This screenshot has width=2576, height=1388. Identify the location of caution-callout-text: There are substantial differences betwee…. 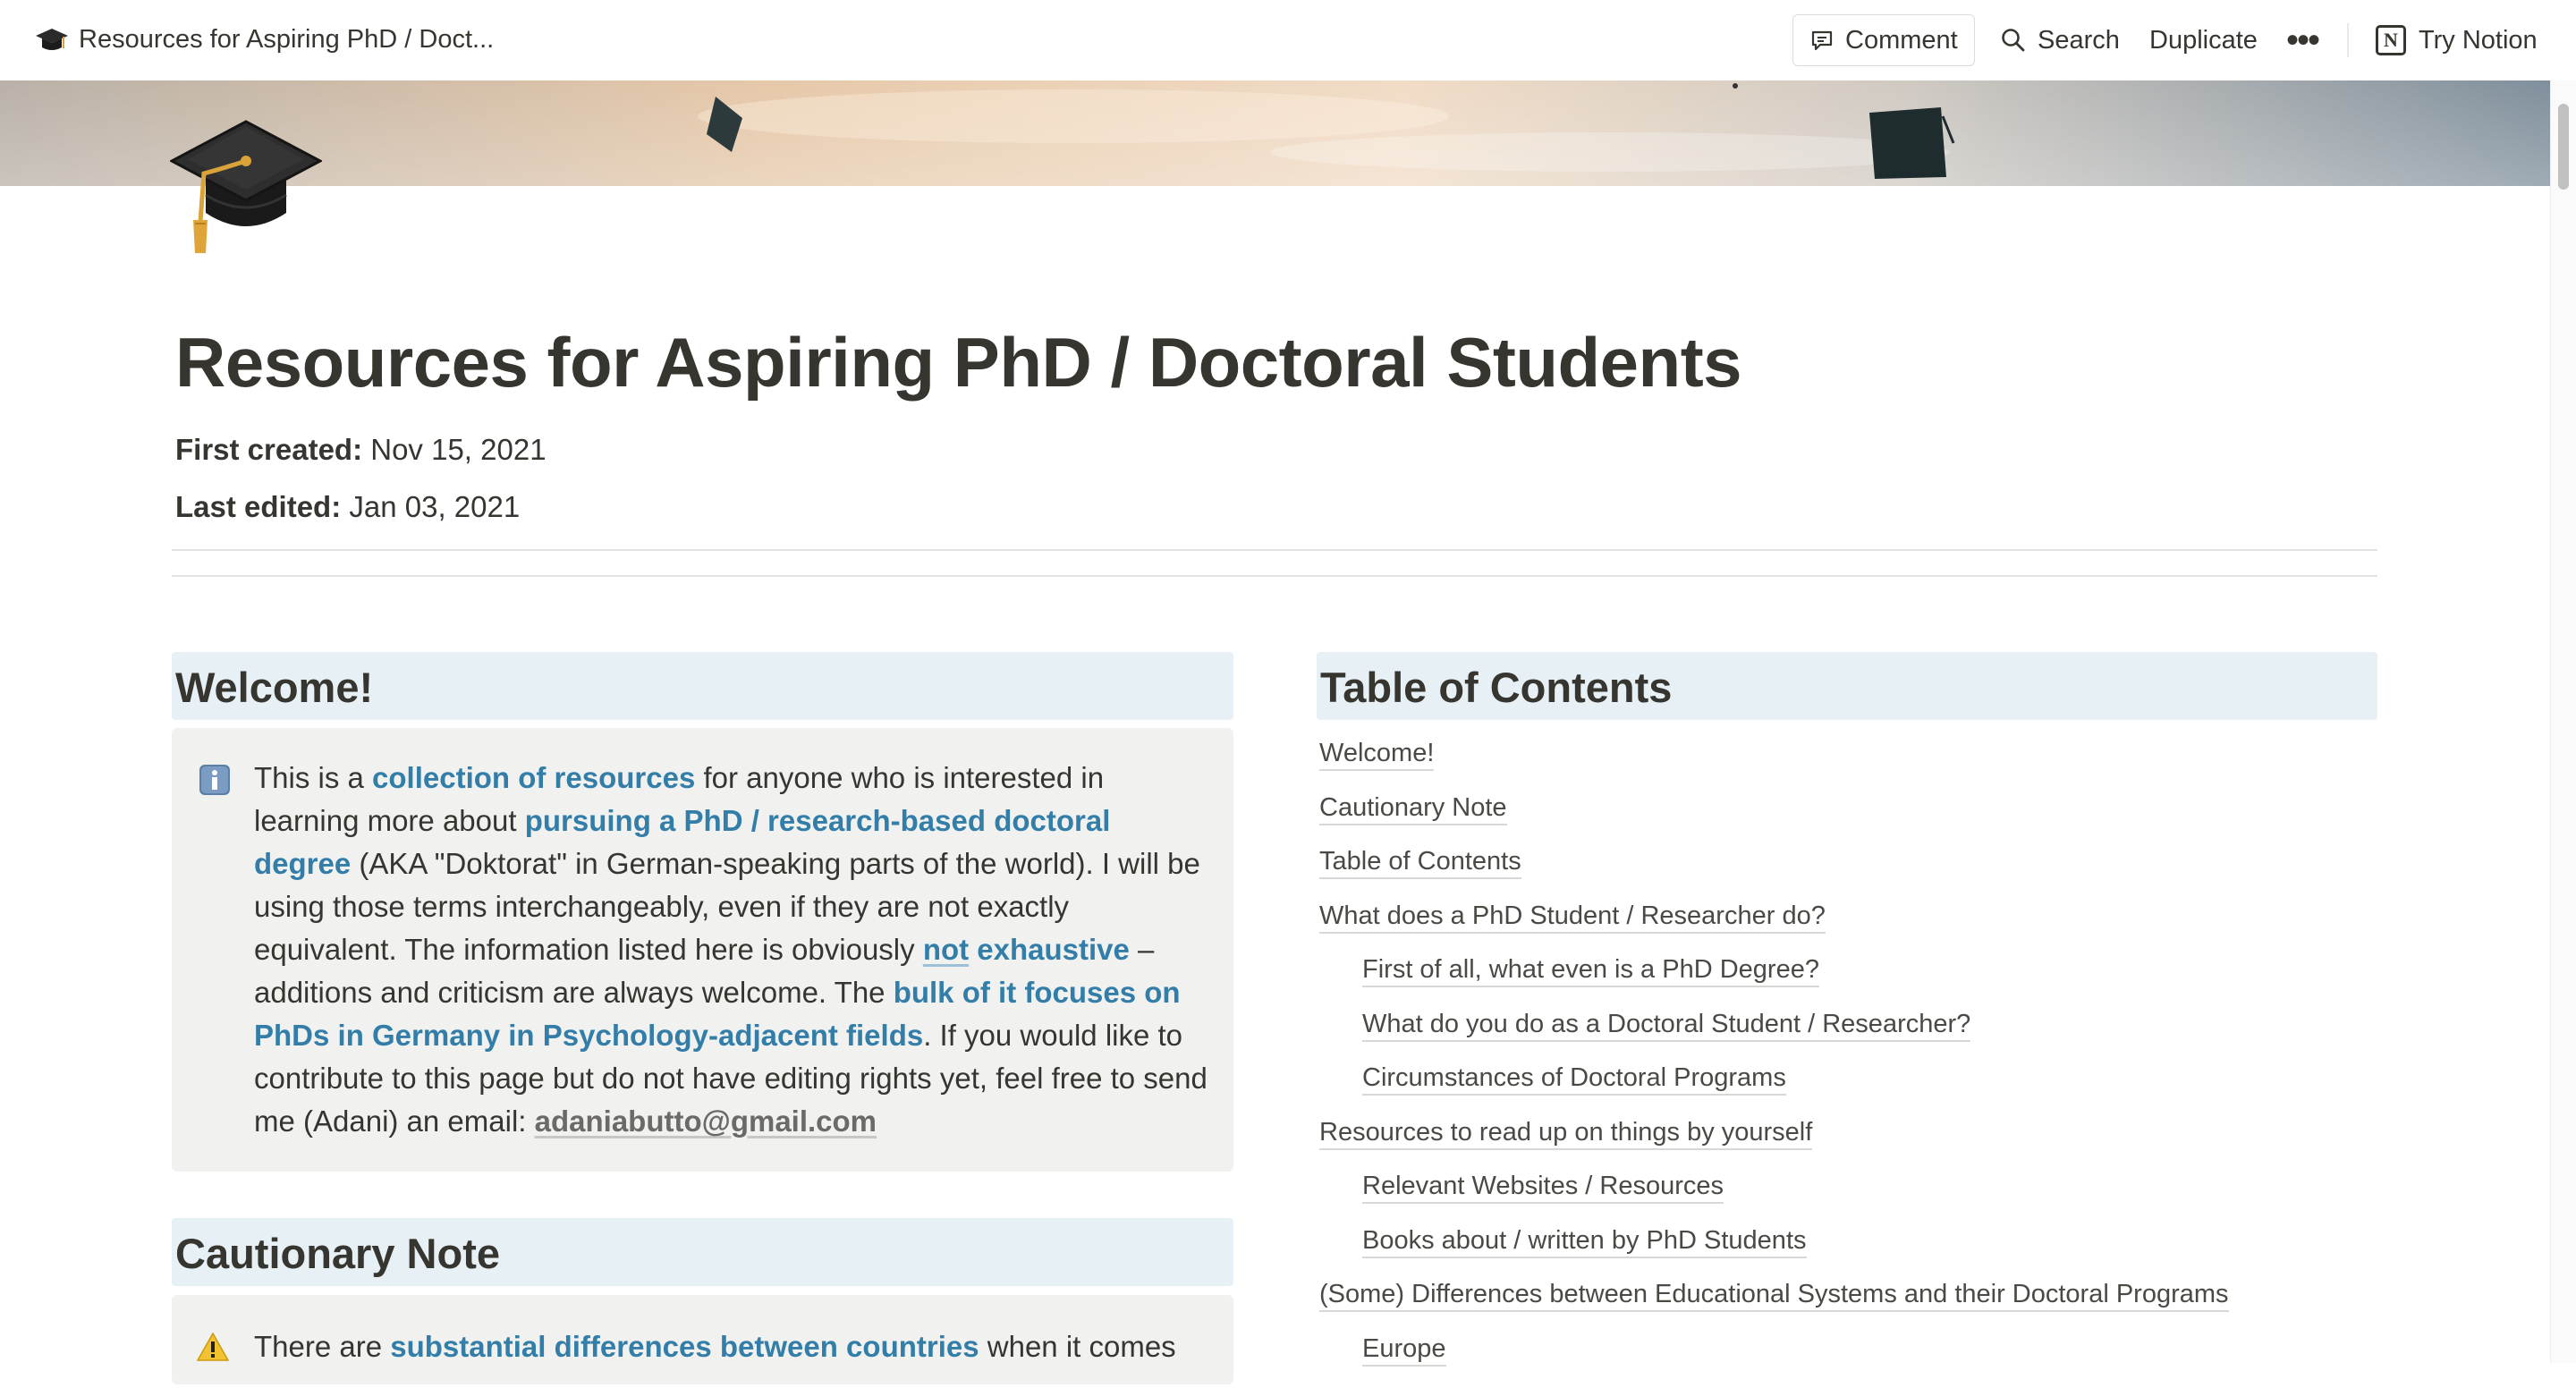
(732, 1347).